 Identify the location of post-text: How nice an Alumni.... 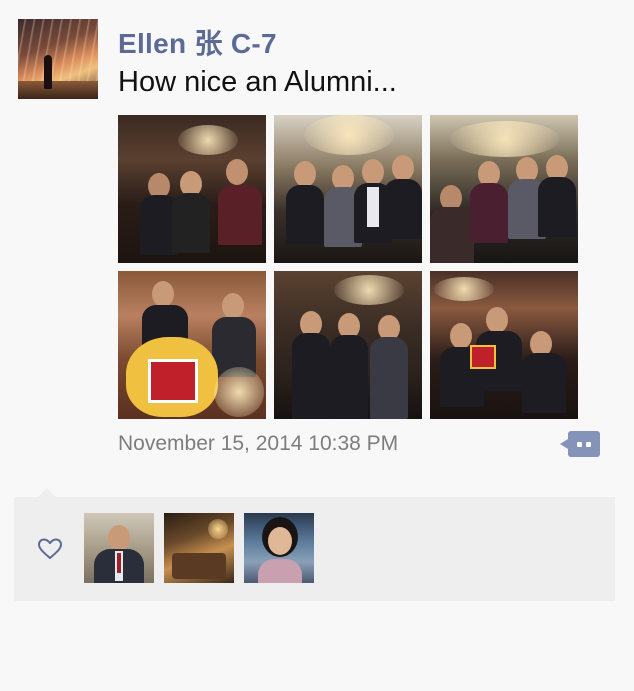
(257, 82).